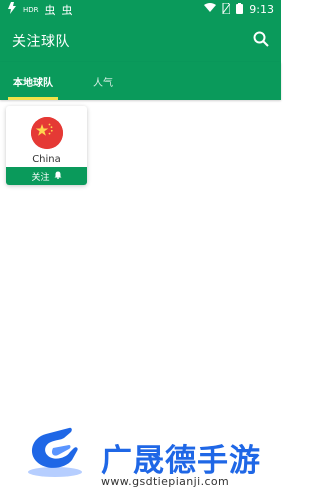  What do you see at coordinates (140, 81) in the screenshot?
I see `tab-bar: 本地球队 人气` at bounding box center [140, 81].